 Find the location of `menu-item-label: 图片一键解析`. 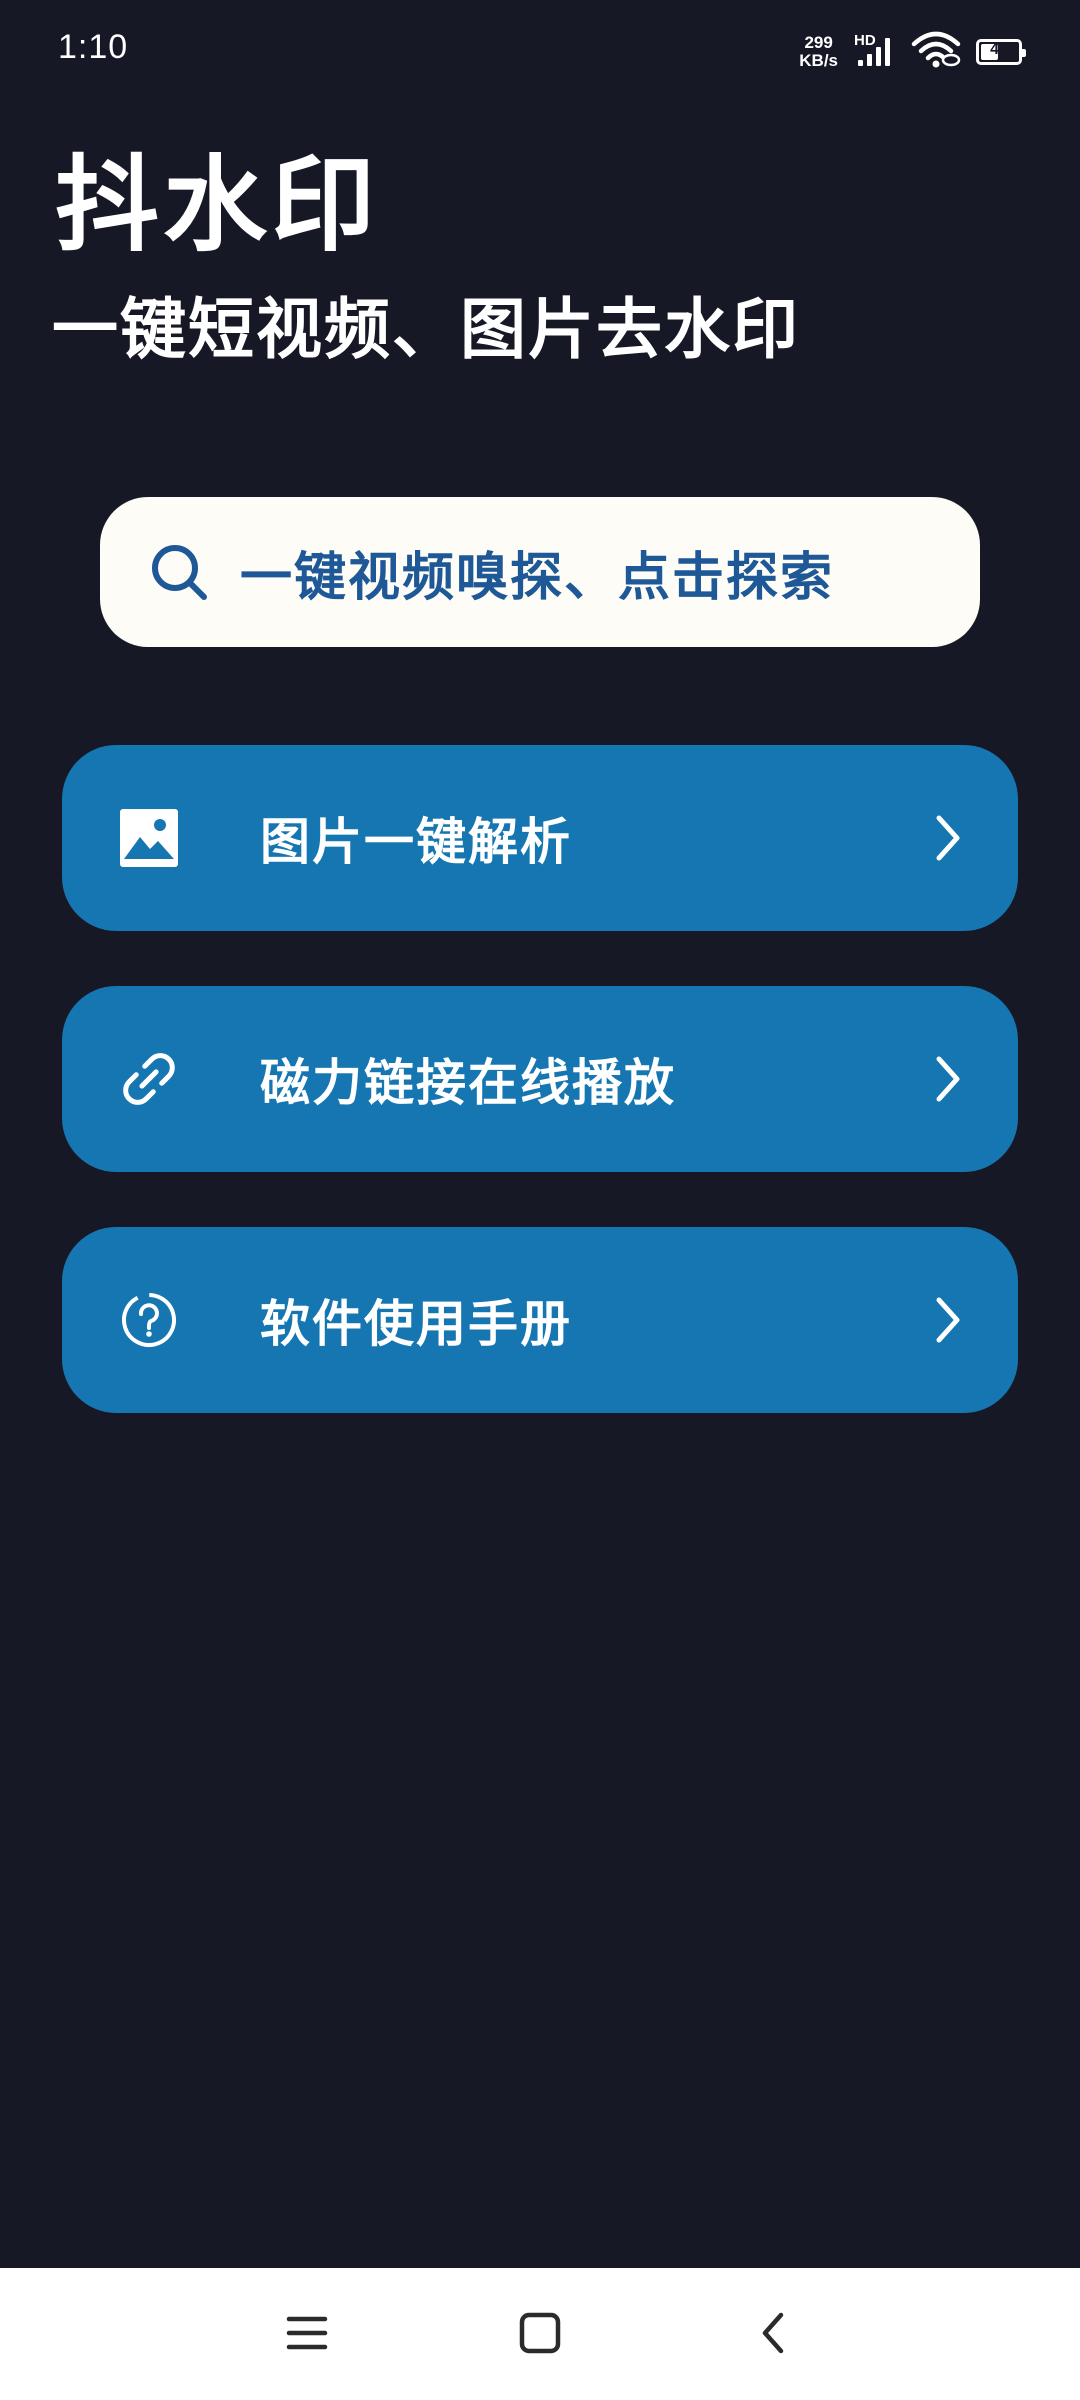

menu-item-label: 图片一键解析 is located at coordinates (416, 842).